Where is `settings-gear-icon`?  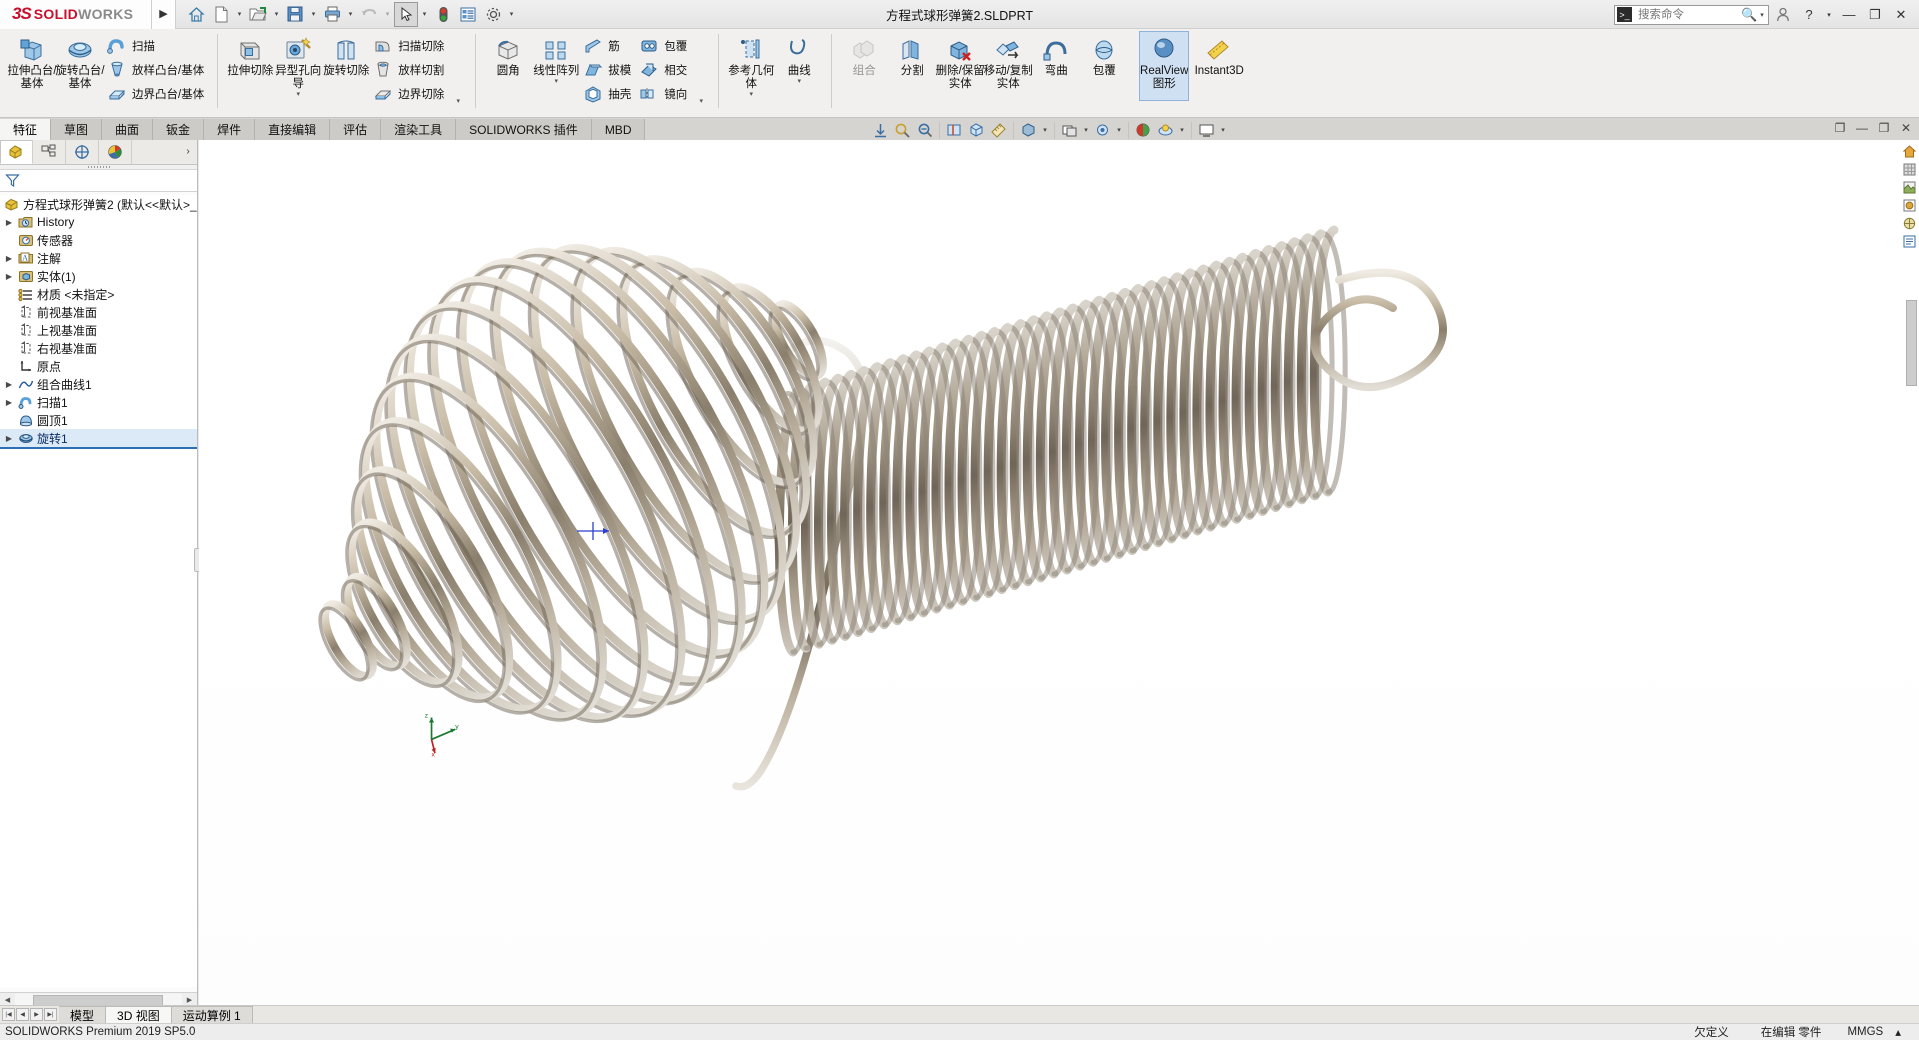 settings-gear-icon is located at coordinates (493, 14).